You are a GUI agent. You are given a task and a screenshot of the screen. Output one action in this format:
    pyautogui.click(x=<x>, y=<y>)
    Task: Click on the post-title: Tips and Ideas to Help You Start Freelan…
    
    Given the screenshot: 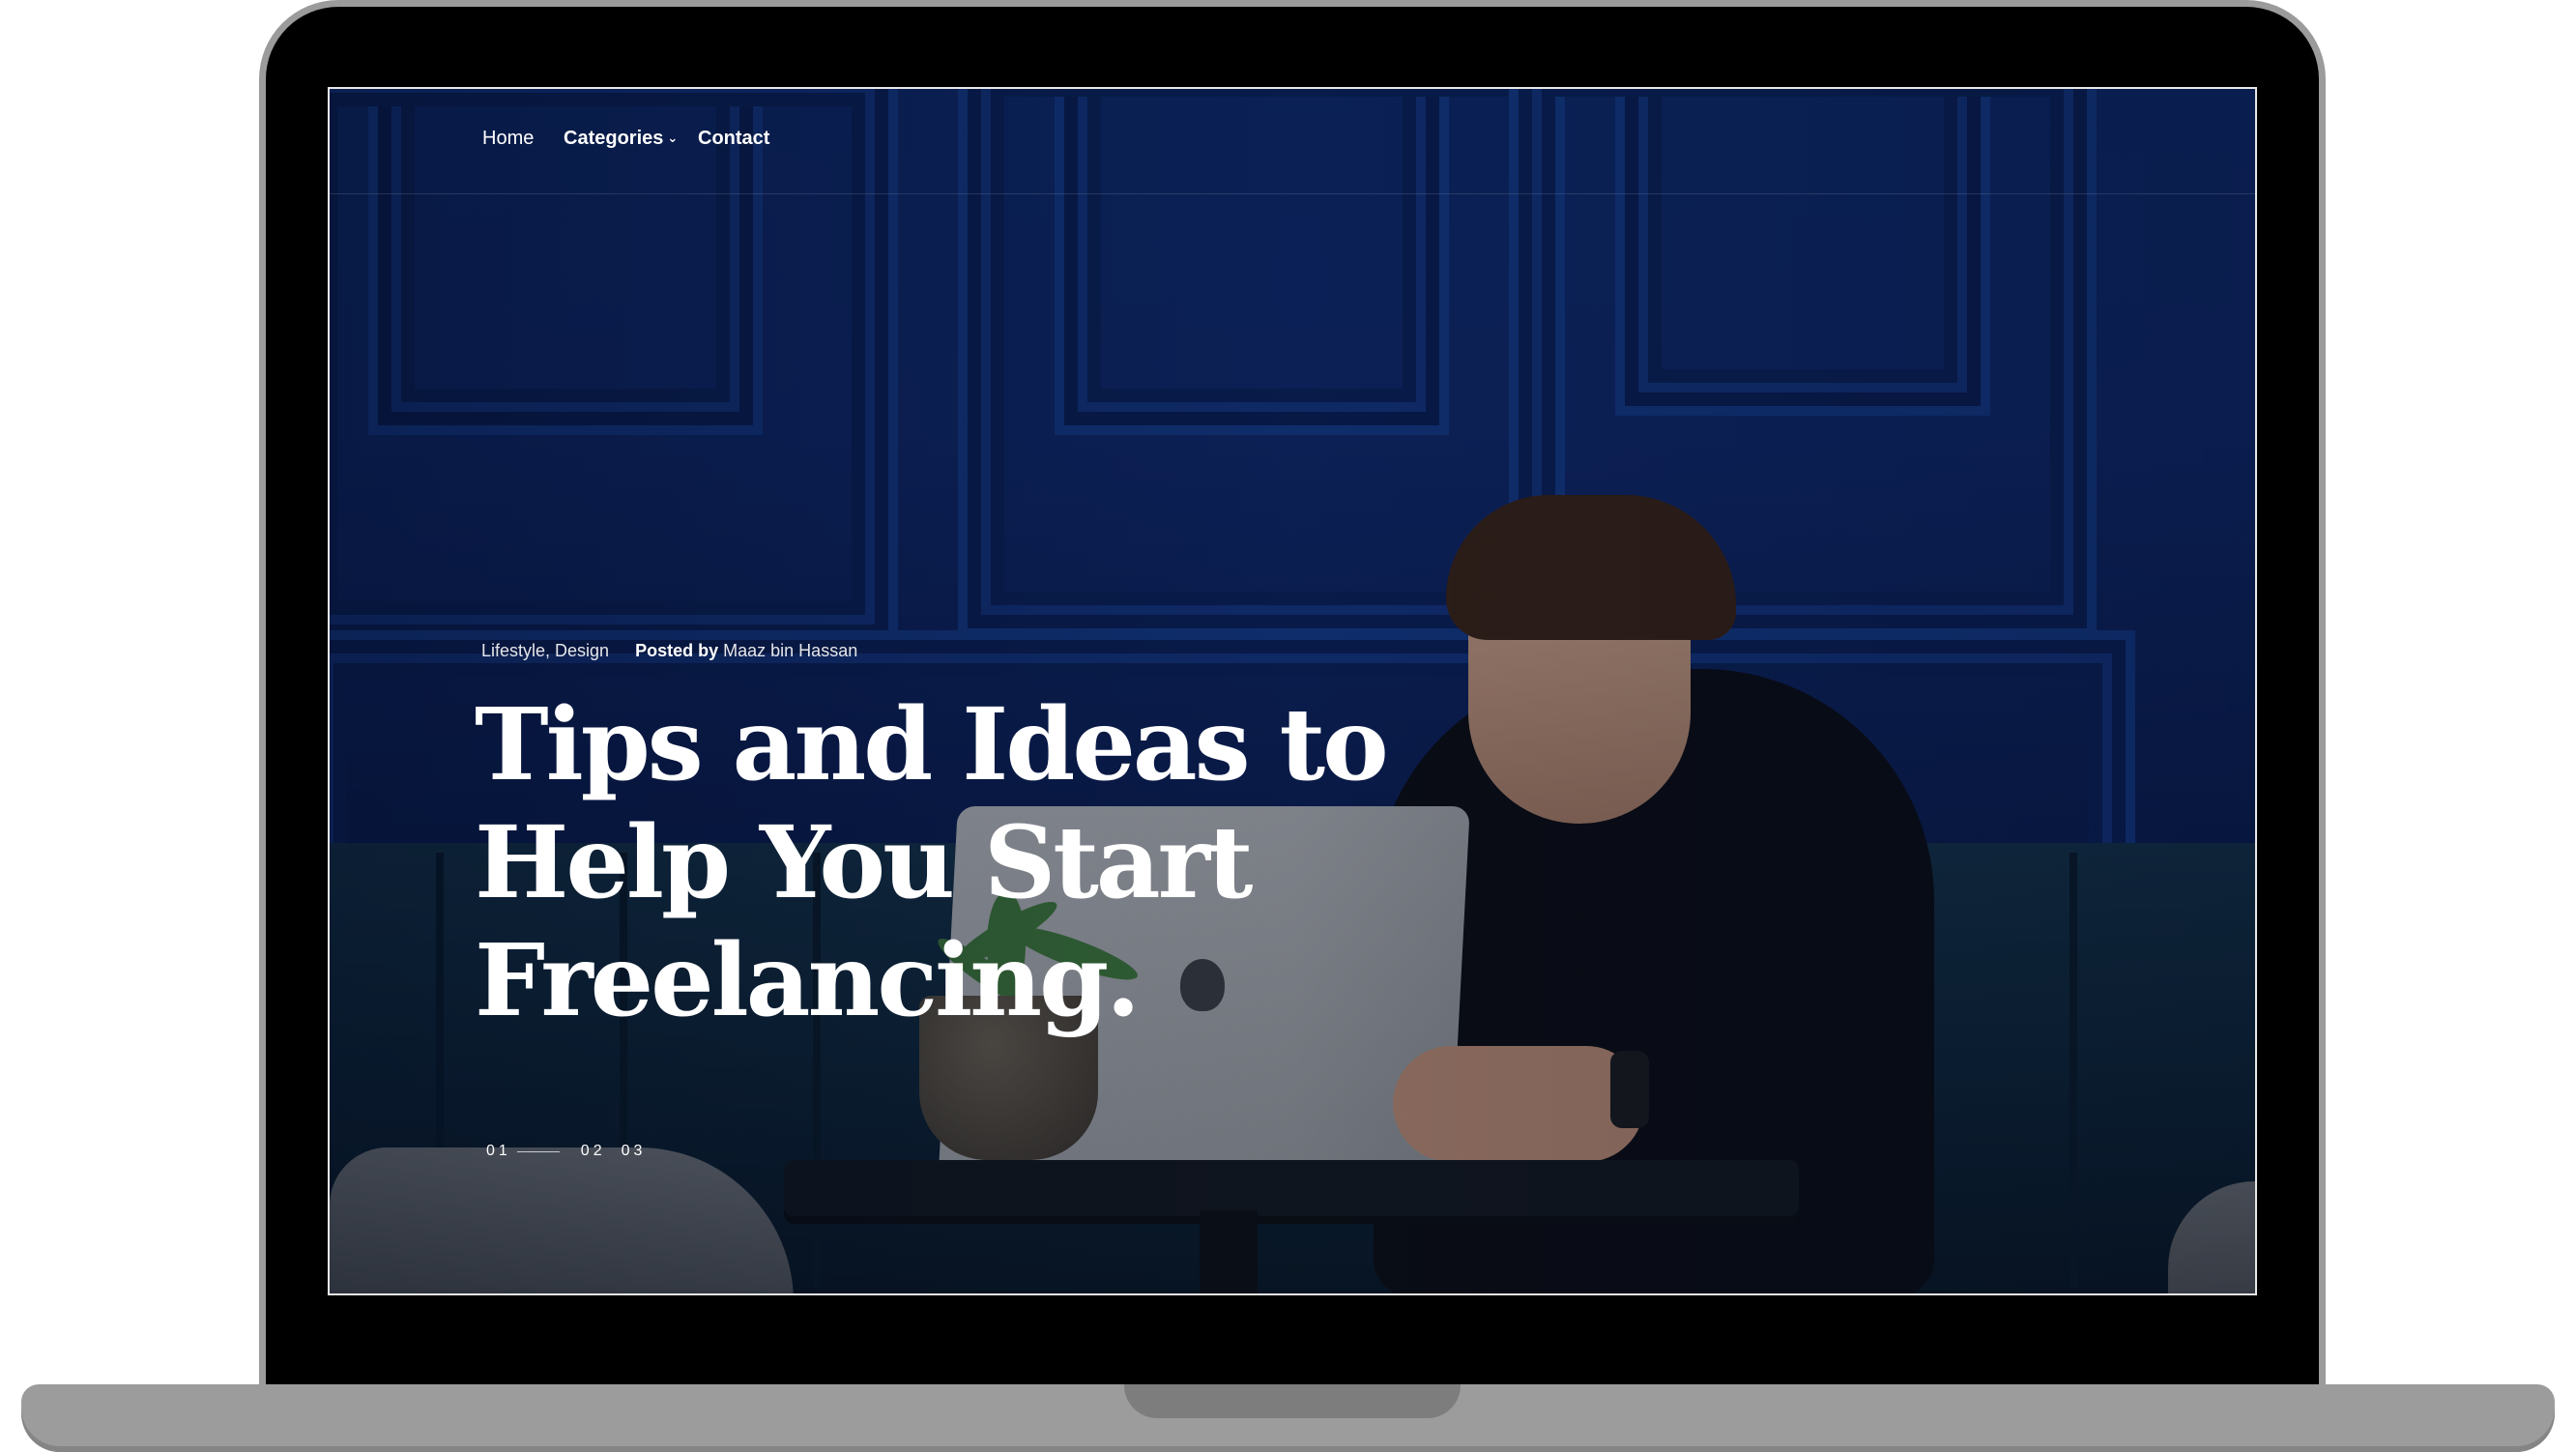 What is the action you would take?
    pyautogui.click(x=932, y=863)
    